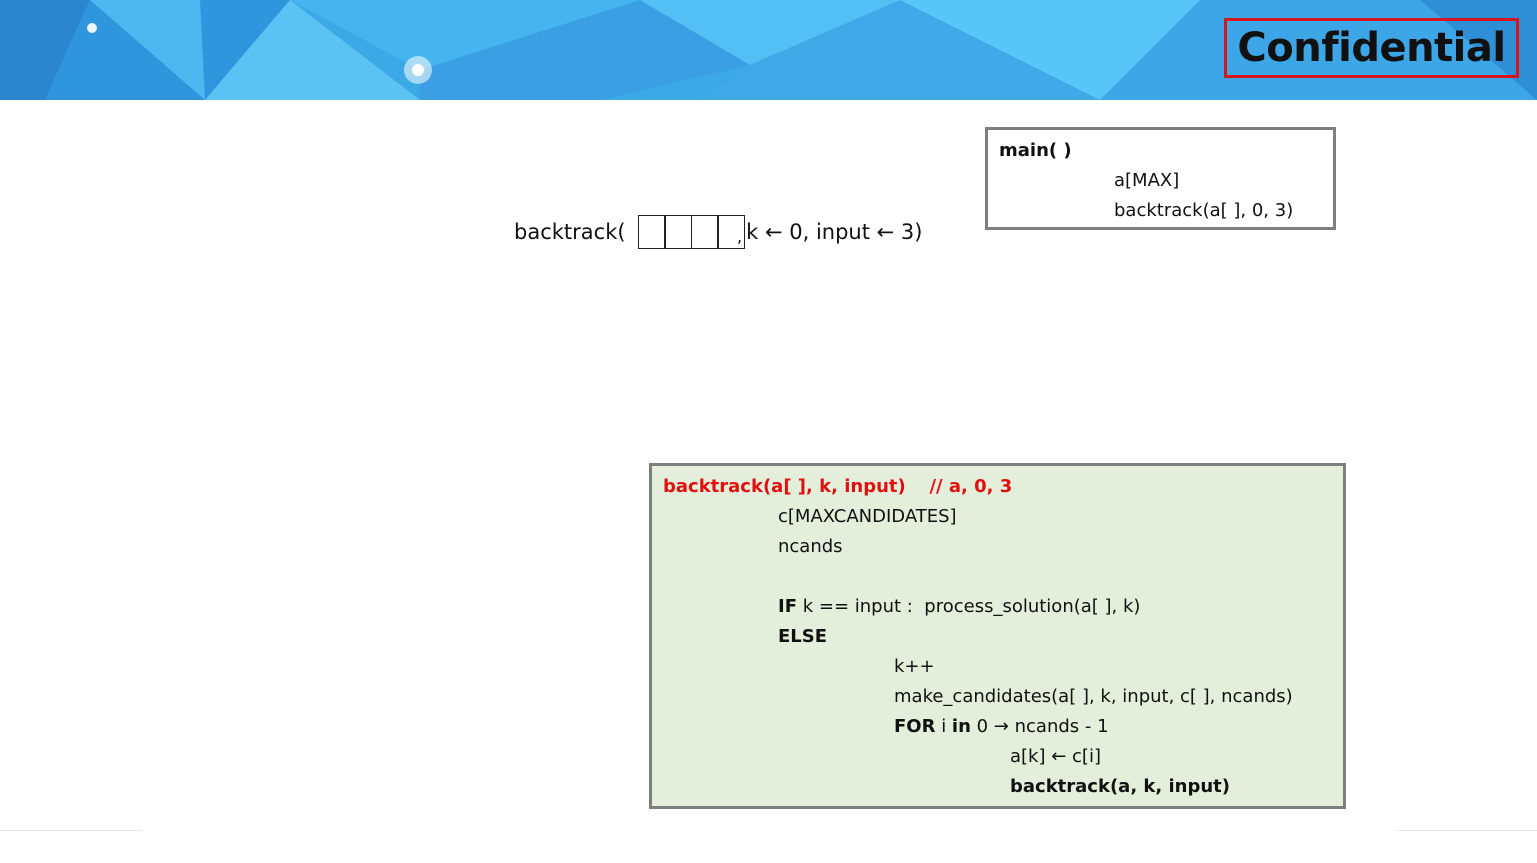 Image resolution: width=1537 pixels, height=863 pixels. I want to click on confidential-badge: Confidential, so click(1371, 48).